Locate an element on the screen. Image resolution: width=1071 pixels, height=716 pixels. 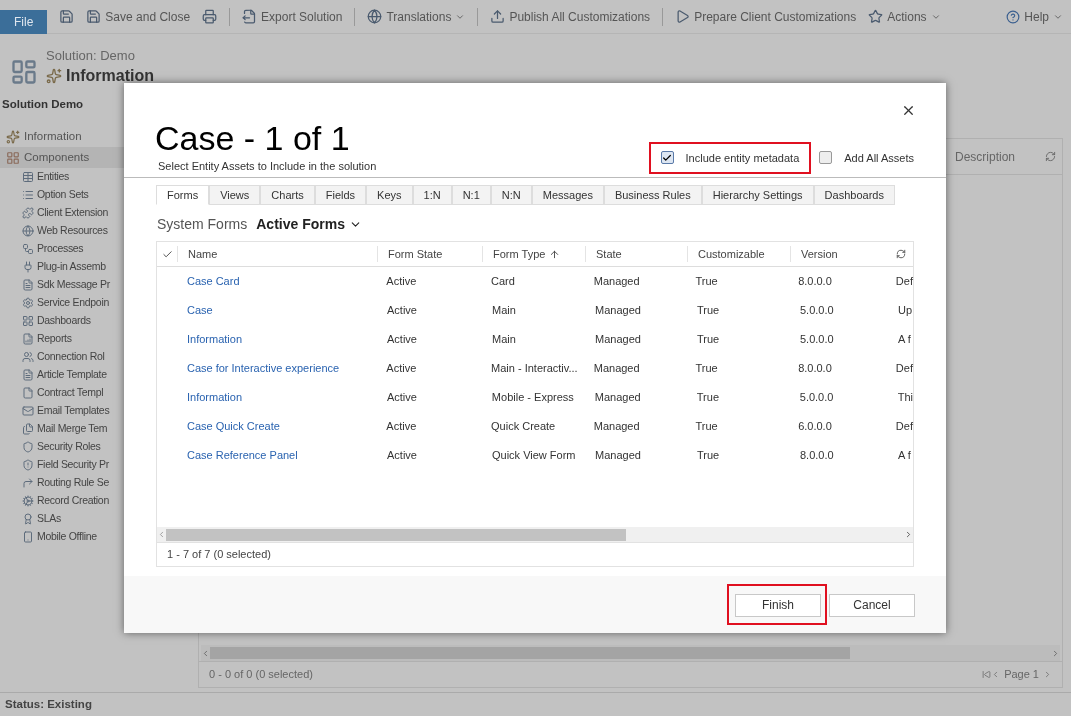
page-title: Information is located at coordinates (110, 76).